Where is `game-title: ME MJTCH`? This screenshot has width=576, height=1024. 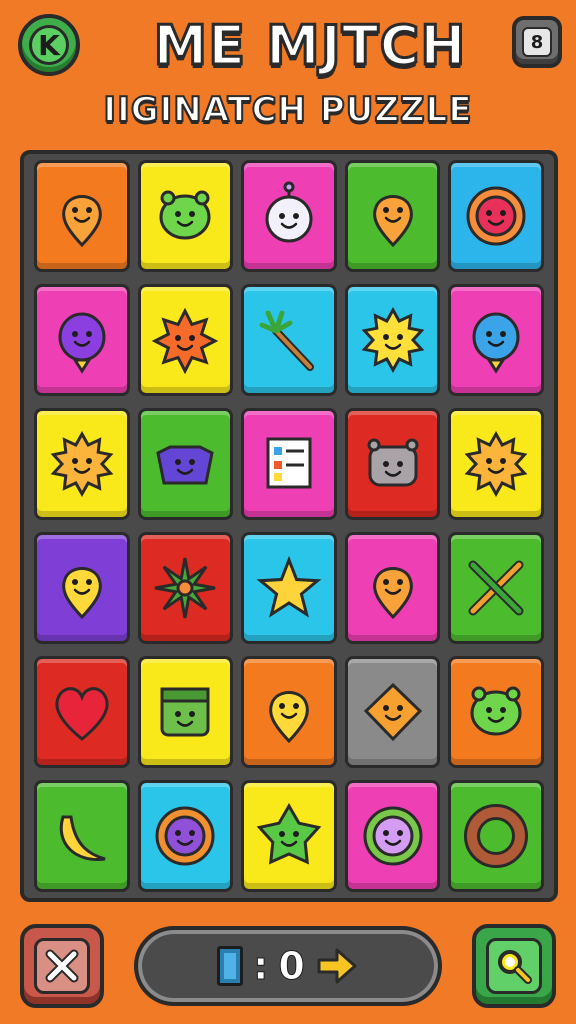 game-title: ME MJTCH is located at coordinates (309, 46).